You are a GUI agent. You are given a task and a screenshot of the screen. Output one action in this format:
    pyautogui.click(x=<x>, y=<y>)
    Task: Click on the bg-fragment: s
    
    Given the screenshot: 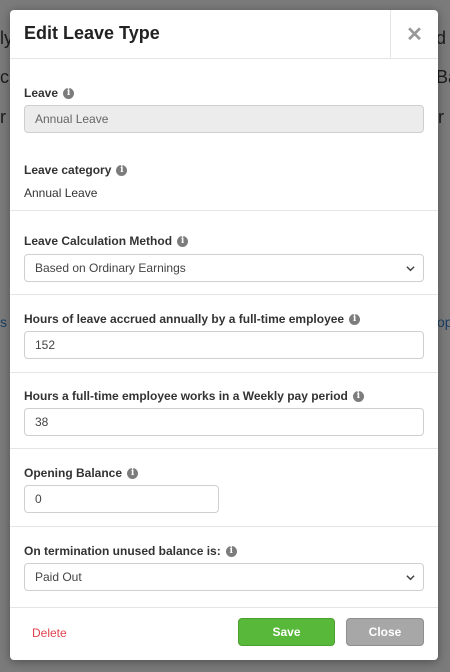 What is the action you would take?
    pyautogui.click(x=3, y=322)
    